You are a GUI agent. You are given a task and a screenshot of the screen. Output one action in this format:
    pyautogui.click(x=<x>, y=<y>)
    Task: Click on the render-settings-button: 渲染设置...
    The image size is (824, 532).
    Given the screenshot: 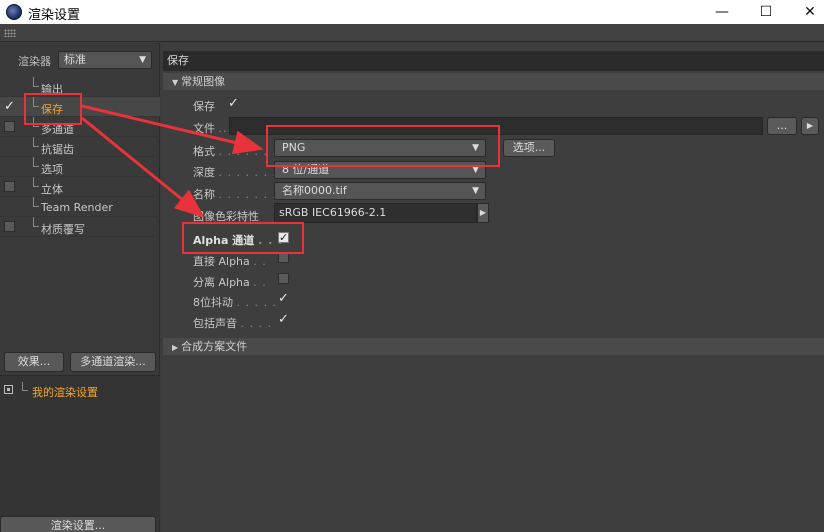 What is the action you would take?
    pyautogui.click(x=78, y=524)
    